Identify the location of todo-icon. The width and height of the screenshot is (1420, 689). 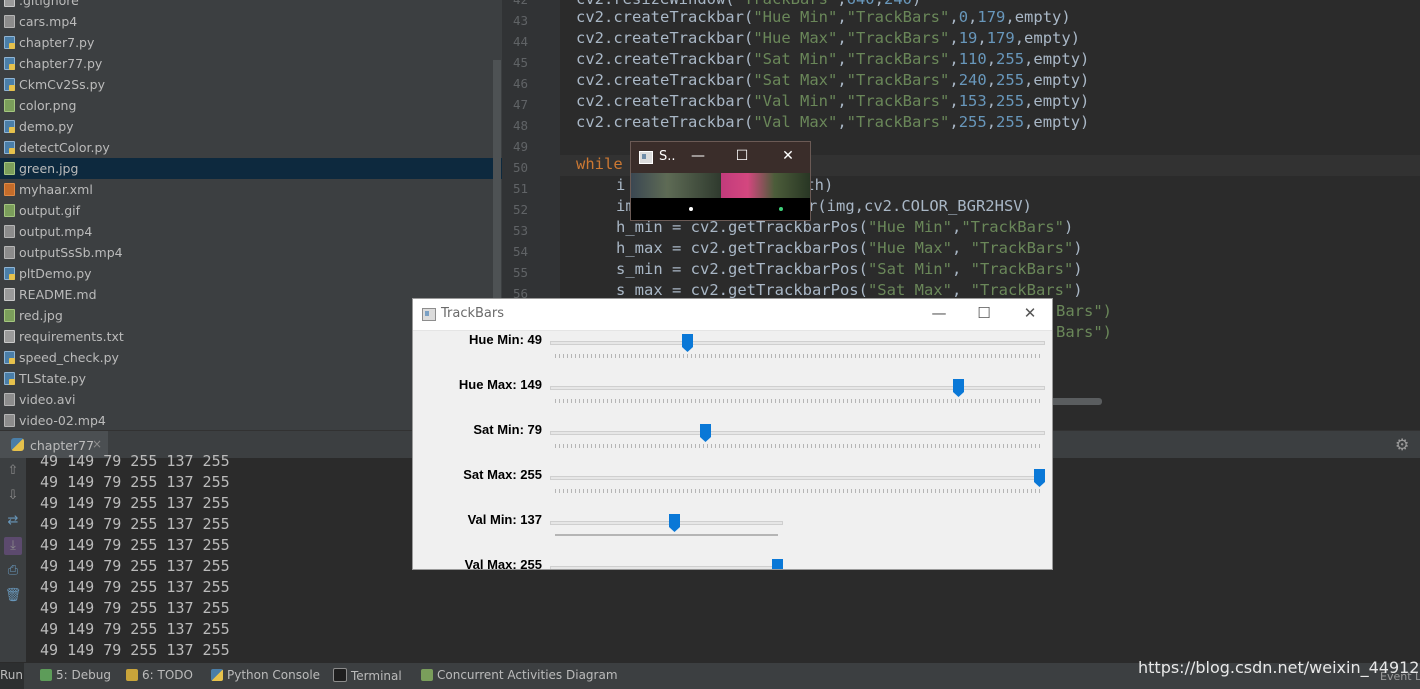
(132, 675).